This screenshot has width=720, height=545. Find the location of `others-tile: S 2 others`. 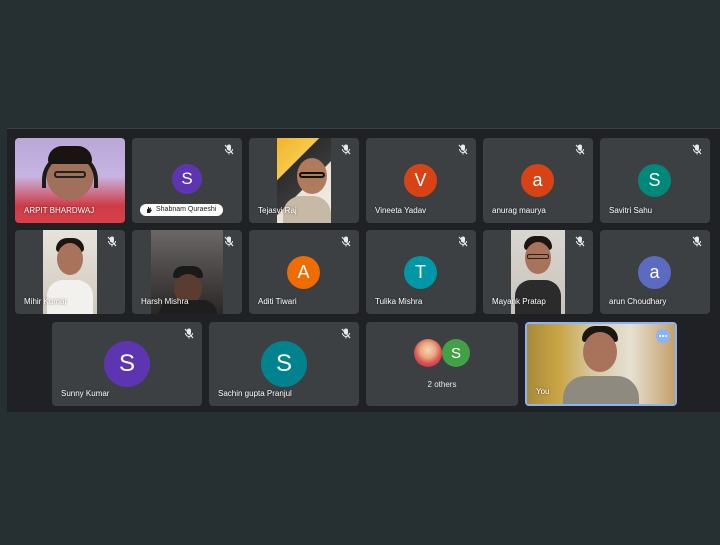

others-tile: S 2 others is located at coordinates (442, 364).